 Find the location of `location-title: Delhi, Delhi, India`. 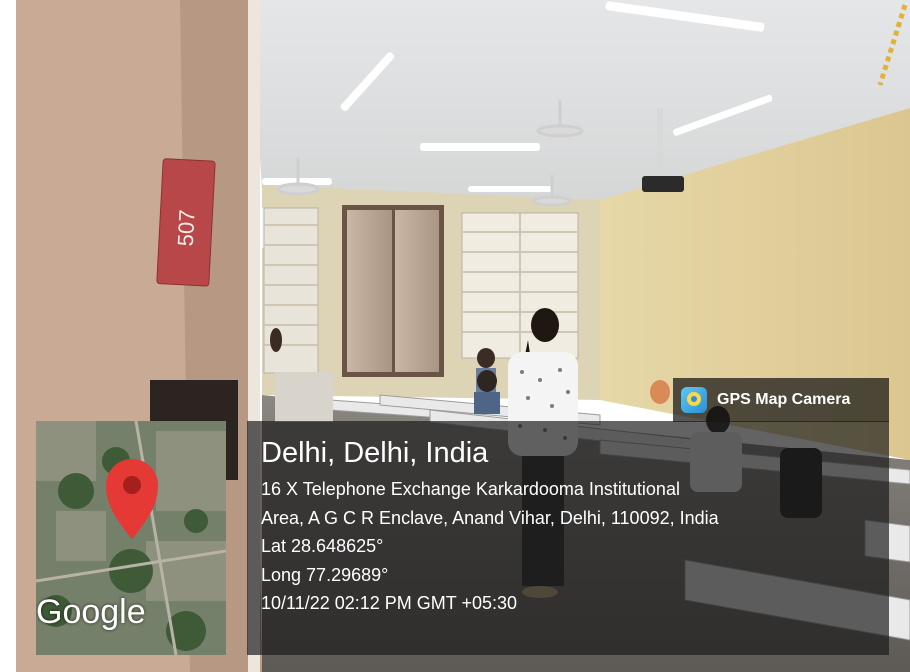

location-title: Delhi, Delhi, India is located at coordinates (375, 453).